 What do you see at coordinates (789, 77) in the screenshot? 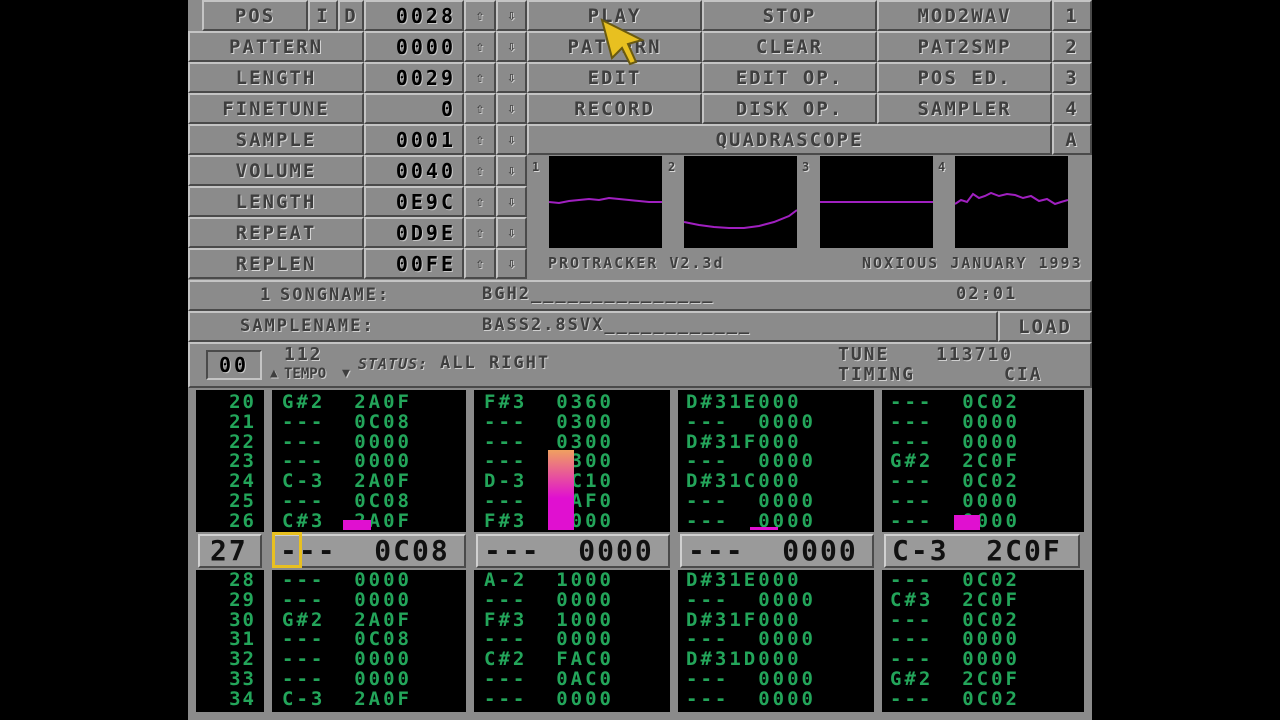
I see `button-edit-op: EDIT OP.` at bounding box center [789, 77].